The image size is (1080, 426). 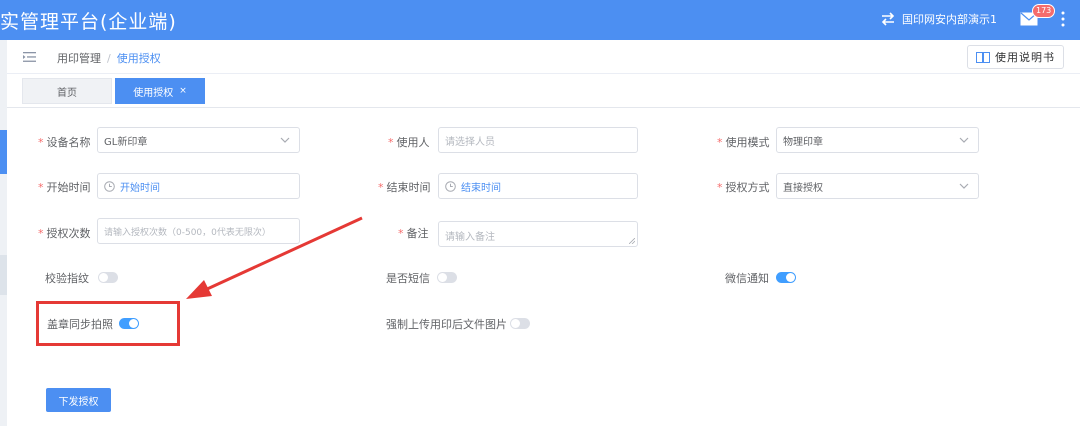 I want to click on tab-close-icon: ×, so click(x=183, y=91).